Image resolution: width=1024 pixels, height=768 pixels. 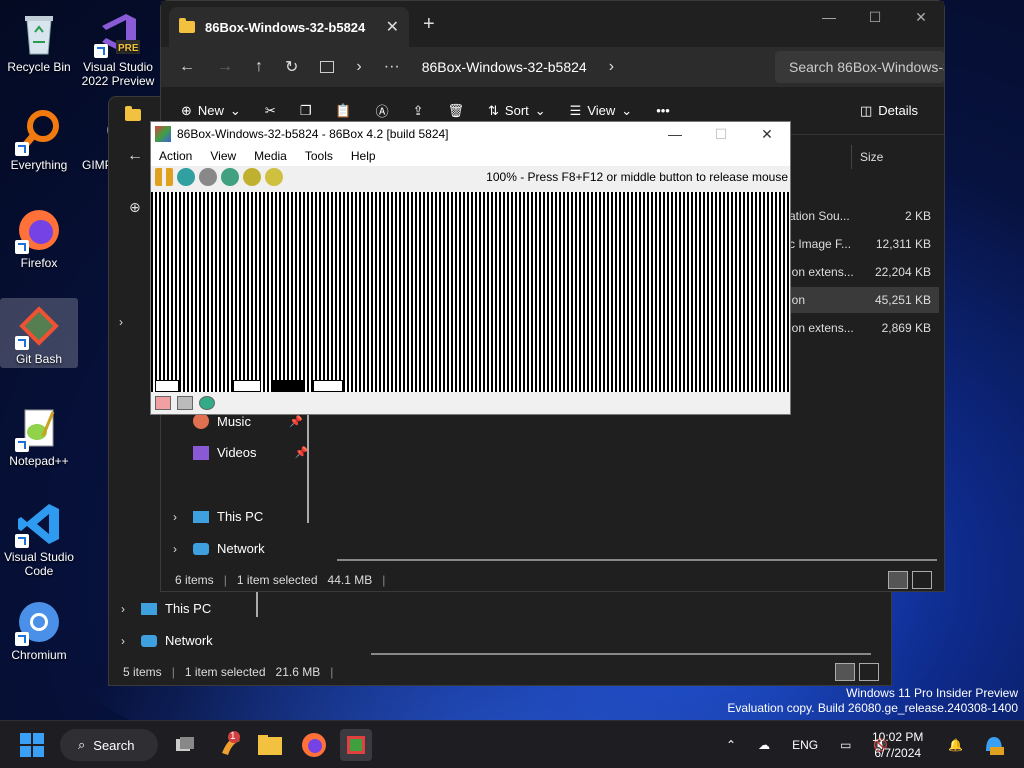 What do you see at coordinates (109, 745) in the screenshot?
I see `taskbar-search: ⌕ Search` at bounding box center [109, 745].